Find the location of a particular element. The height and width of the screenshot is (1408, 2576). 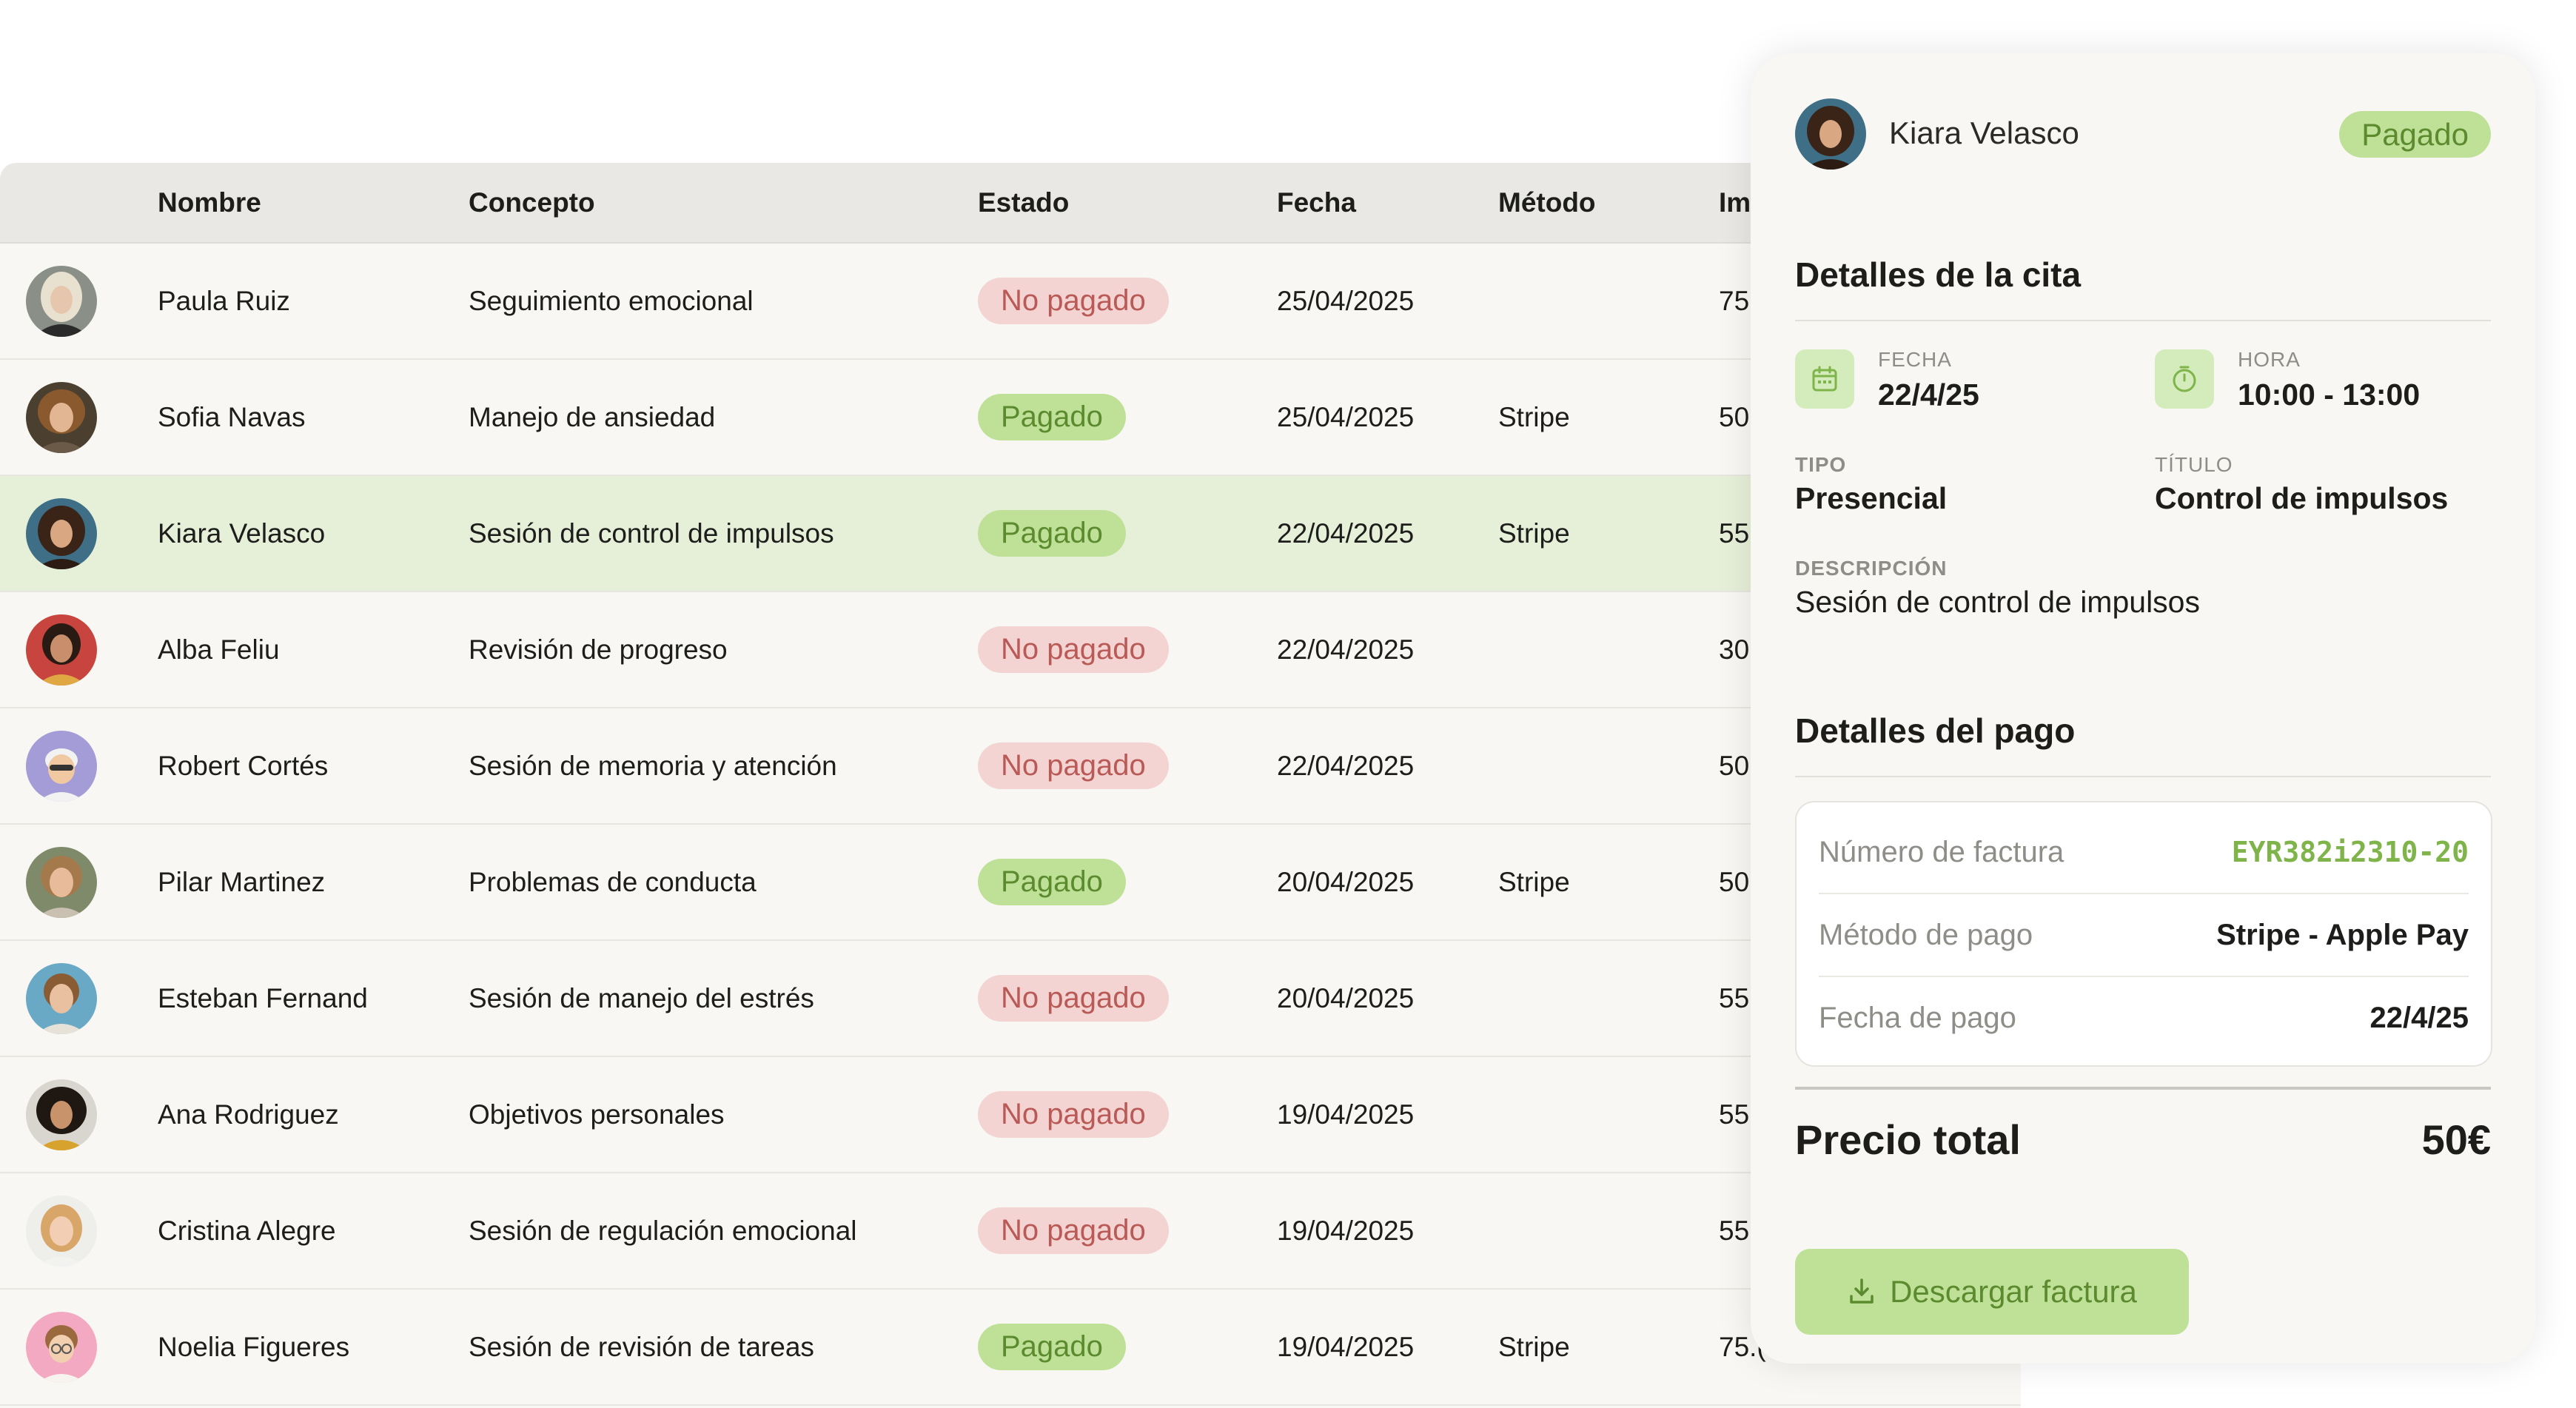

invoice-number-row: Número de factura EYR382i2310-20 is located at coordinates (2144, 852).